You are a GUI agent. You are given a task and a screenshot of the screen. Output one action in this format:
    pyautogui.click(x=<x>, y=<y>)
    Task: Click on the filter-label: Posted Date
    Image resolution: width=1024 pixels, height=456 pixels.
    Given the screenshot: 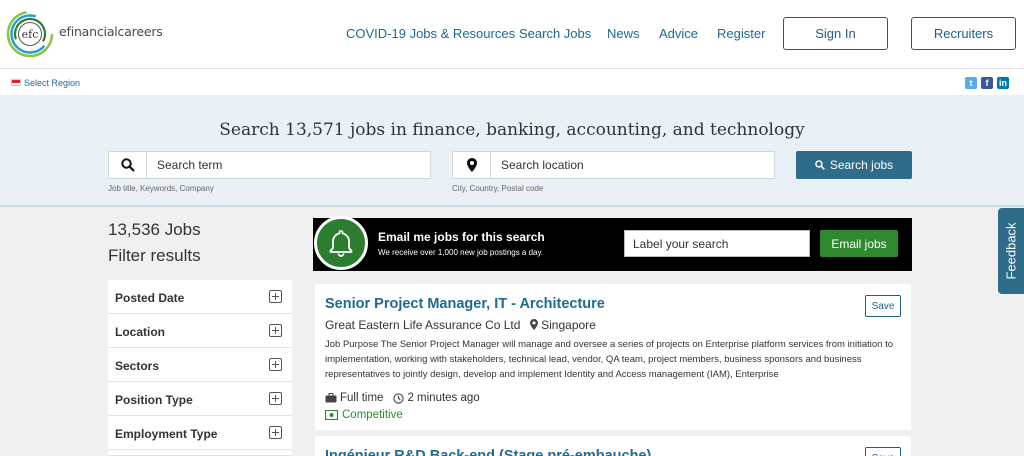 What is the action you would take?
    pyautogui.click(x=150, y=298)
    